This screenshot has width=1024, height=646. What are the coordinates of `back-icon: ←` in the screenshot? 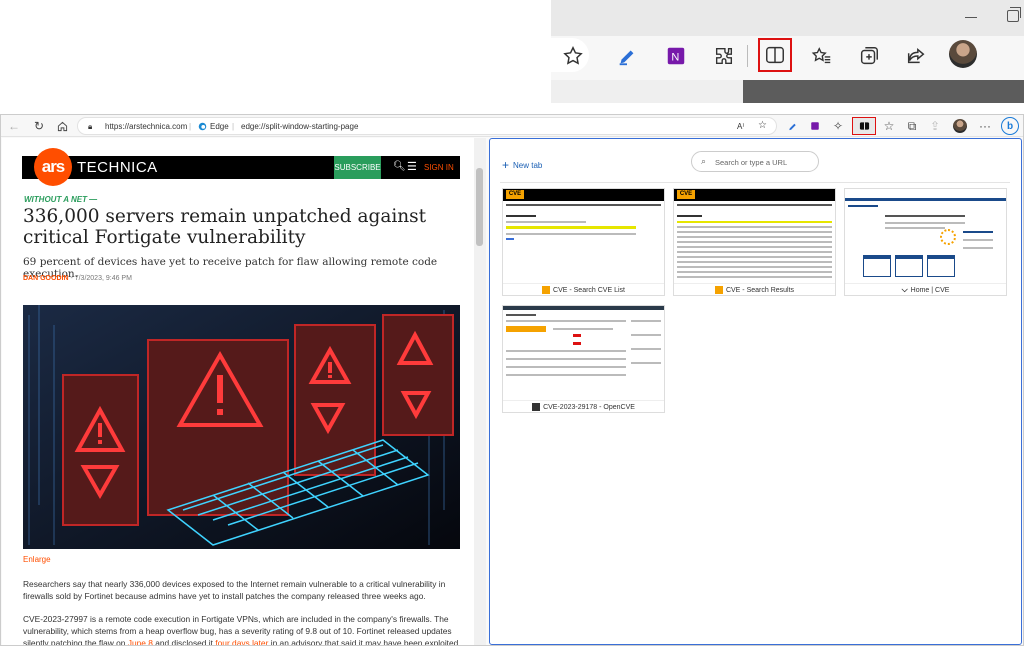 It's located at (14, 126).